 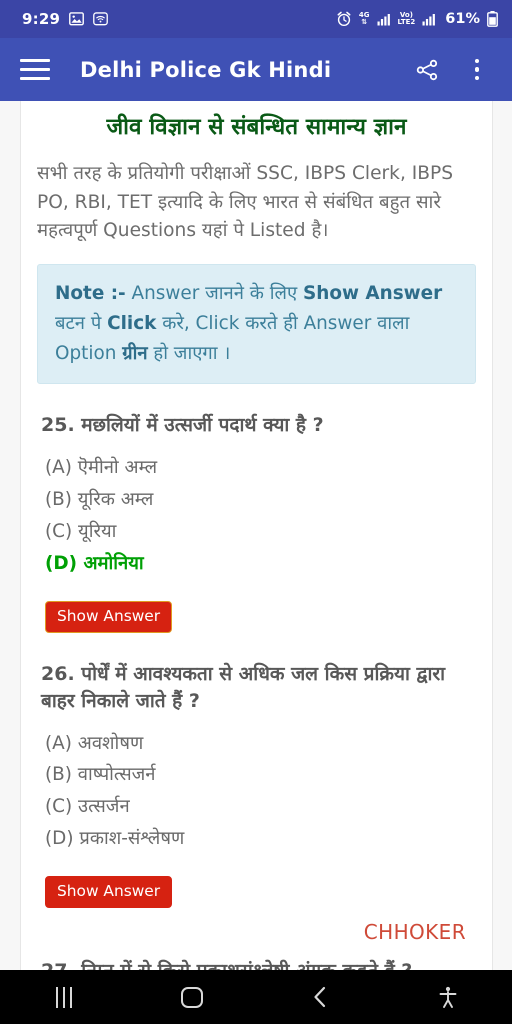 I want to click on note-bold-show-answer: Show Answer, so click(x=373, y=293).